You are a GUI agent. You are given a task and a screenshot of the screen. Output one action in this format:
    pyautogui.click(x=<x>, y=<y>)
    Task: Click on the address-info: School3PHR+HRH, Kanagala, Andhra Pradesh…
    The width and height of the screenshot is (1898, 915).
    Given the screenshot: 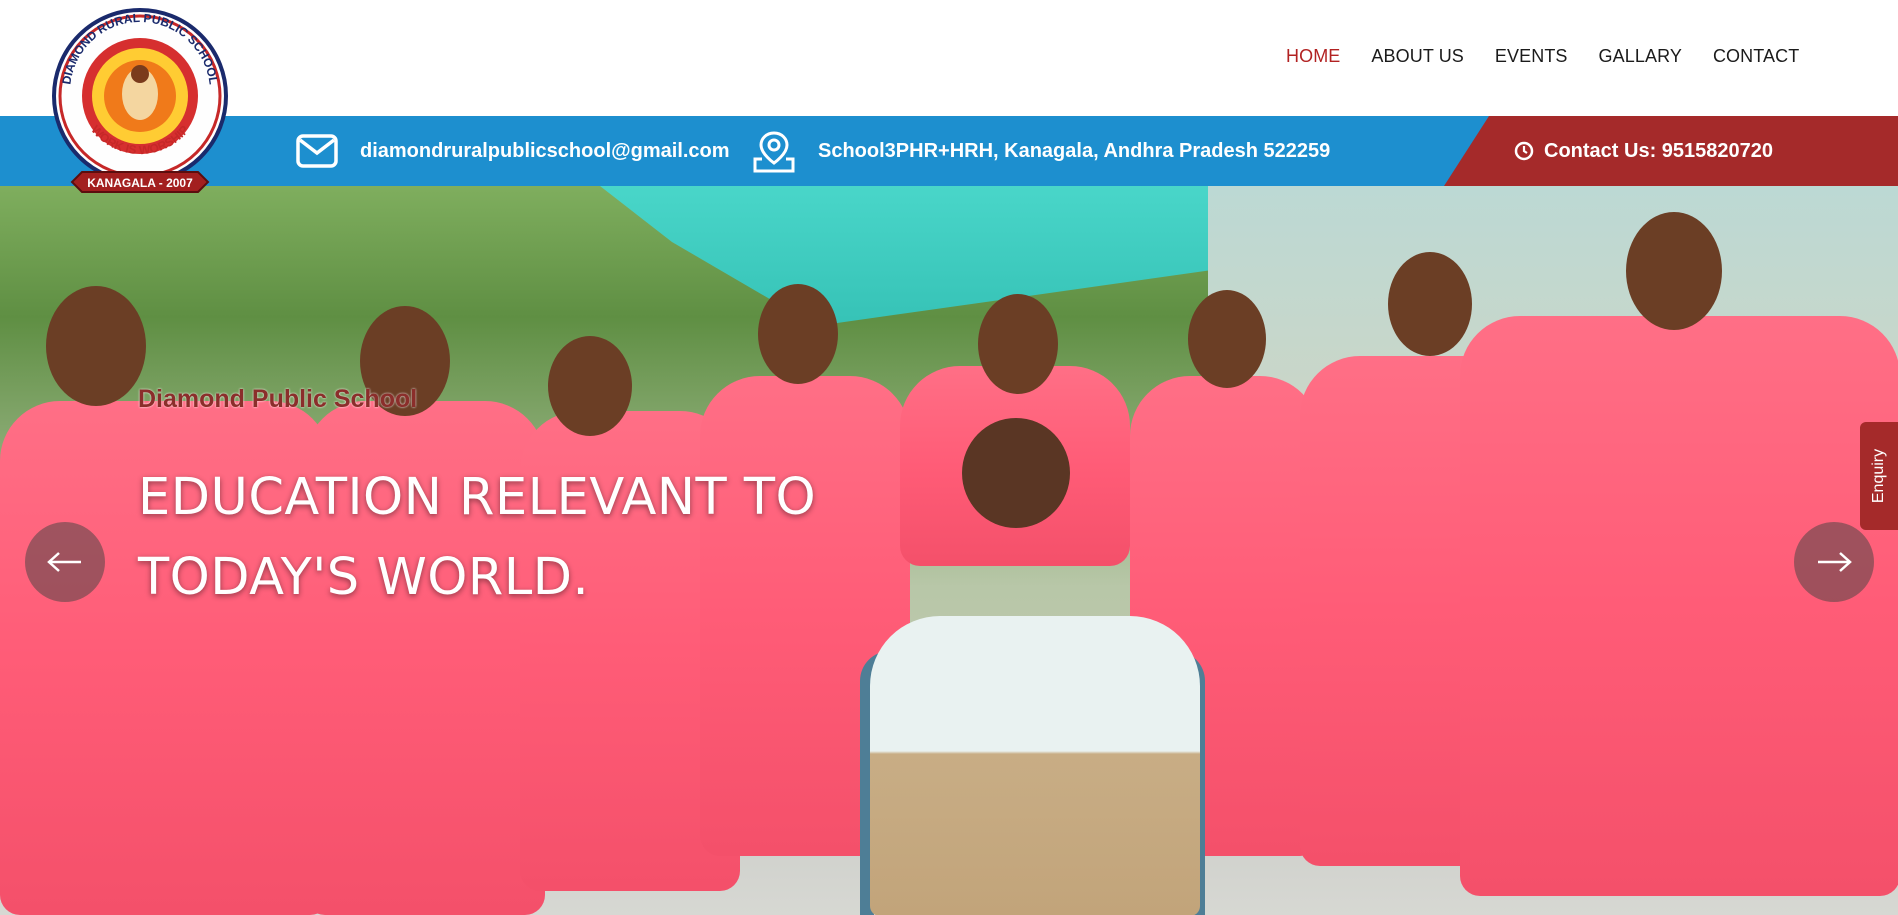 What is the action you would take?
    pyautogui.click(x=1041, y=151)
    